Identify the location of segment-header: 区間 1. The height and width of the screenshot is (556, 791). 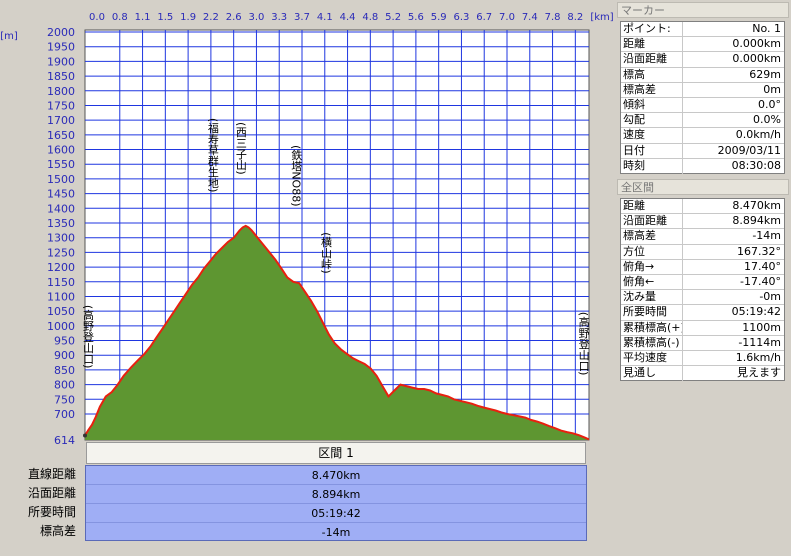
(336, 453).